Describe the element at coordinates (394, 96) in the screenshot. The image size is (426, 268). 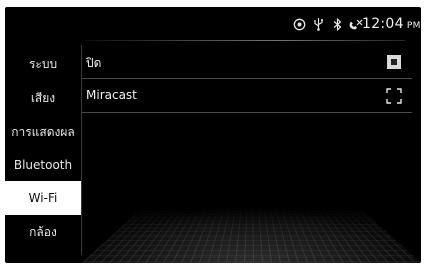
I see `expand-screen-icon` at that location.